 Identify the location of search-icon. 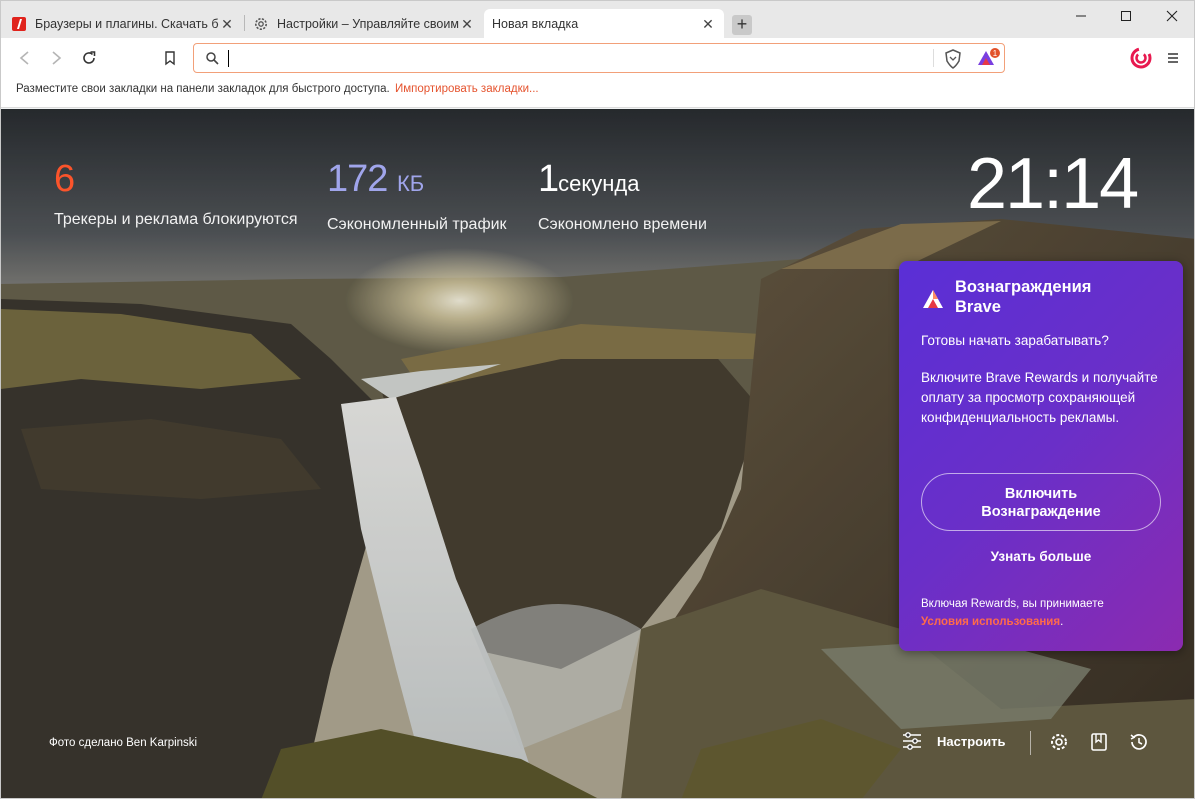
(212, 58).